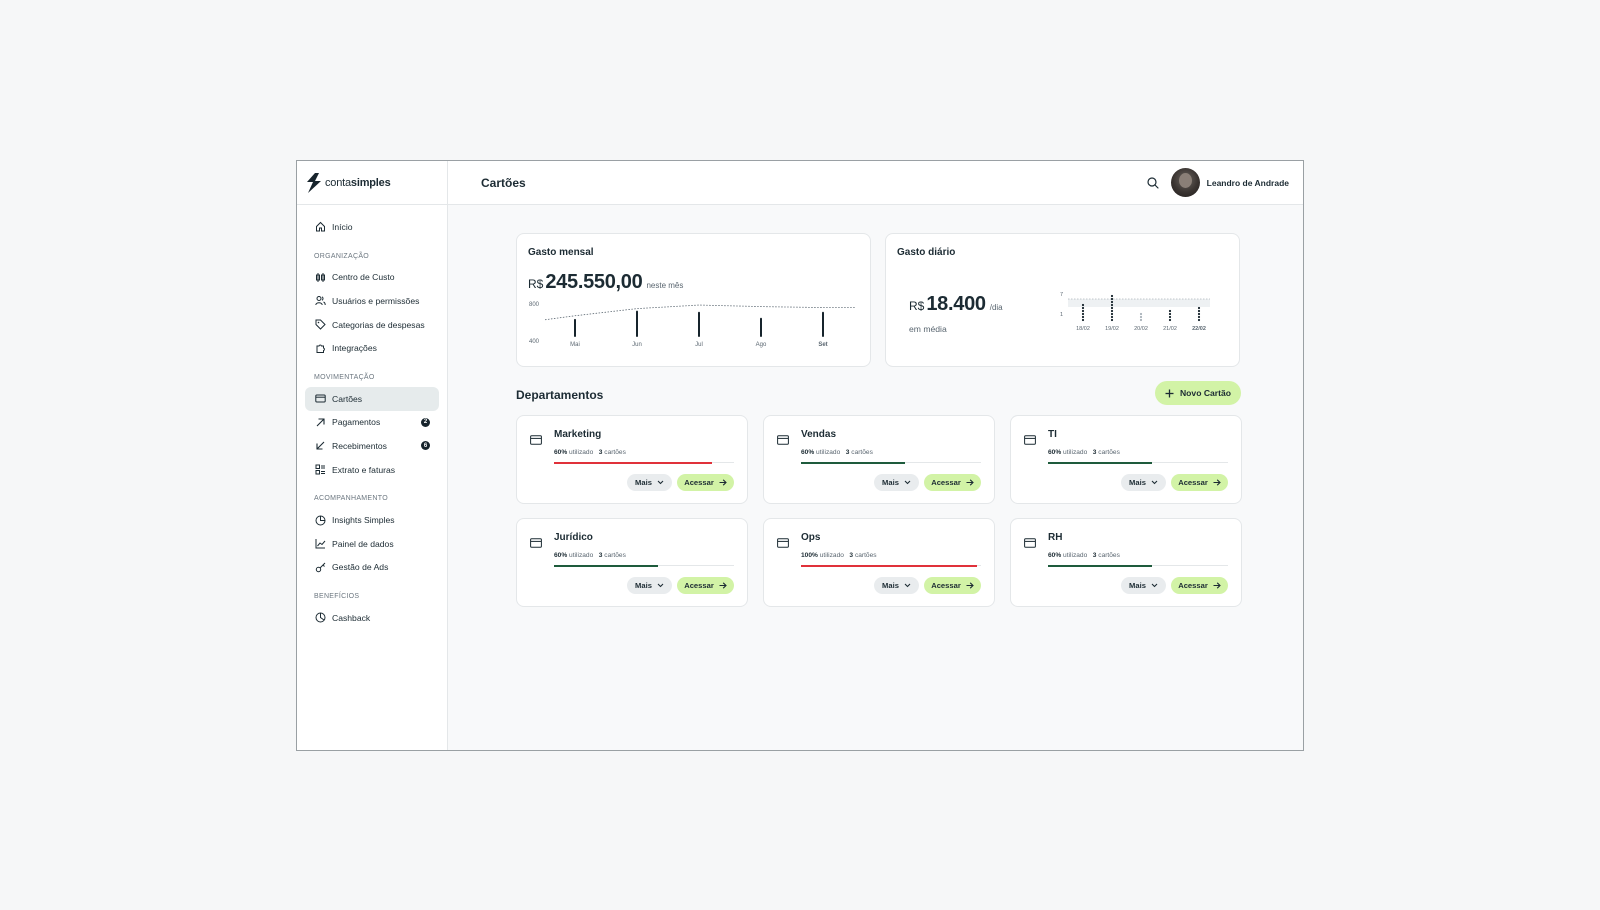 The width and height of the screenshot is (1600, 910). What do you see at coordinates (372, 520) in the screenshot?
I see `sidebar-item-insights-simples: Insights Simples` at bounding box center [372, 520].